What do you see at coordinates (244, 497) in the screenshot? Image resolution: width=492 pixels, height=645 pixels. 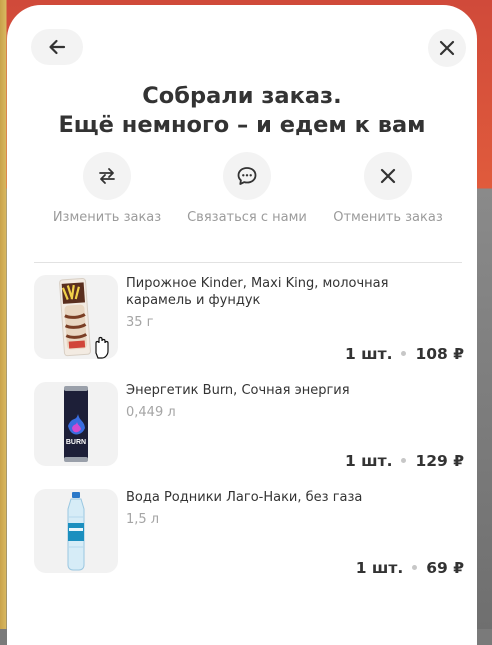 I see `item-name: Вода Родники Лаго-Наки, без газа` at bounding box center [244, 497].